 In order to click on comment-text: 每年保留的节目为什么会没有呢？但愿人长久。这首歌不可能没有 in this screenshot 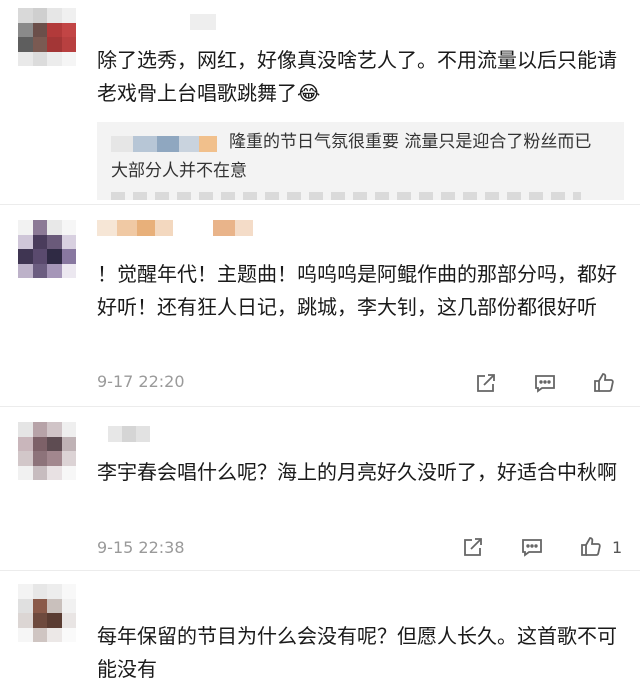, I will do `click(357, 652)`.